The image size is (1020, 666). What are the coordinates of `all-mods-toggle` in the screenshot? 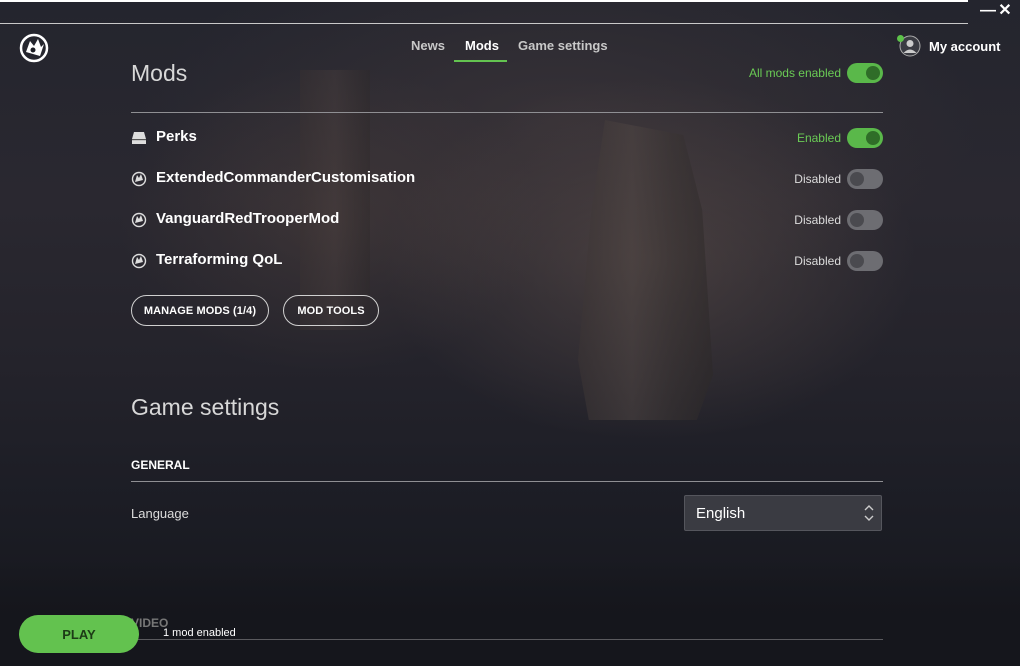 It's located at (865, 73).